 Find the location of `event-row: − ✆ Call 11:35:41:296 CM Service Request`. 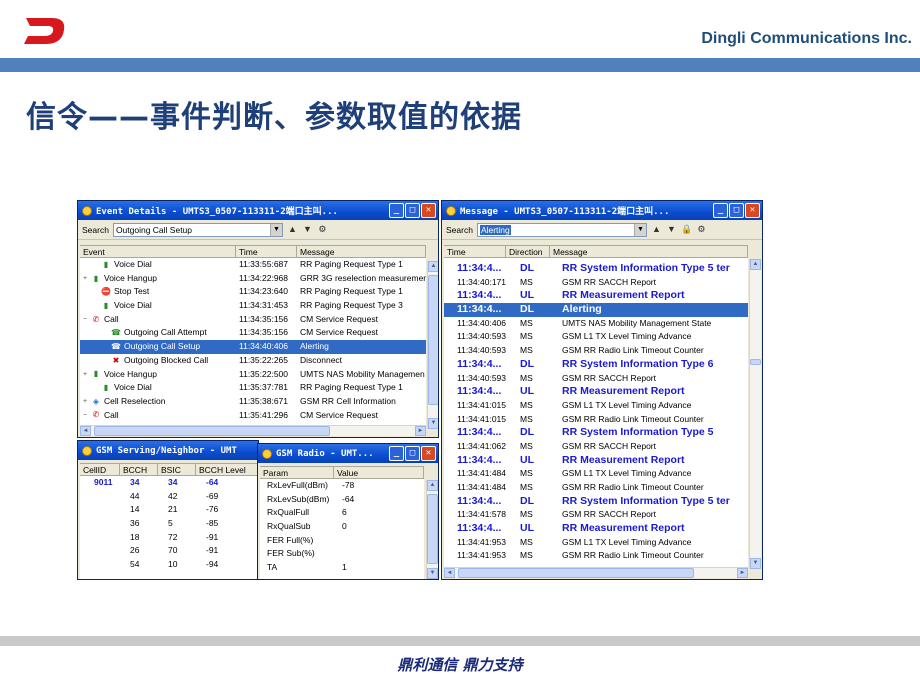

event-row: − ✆ Call 11:35:41:296 CM Service Request is located at coordinates (253, 416).